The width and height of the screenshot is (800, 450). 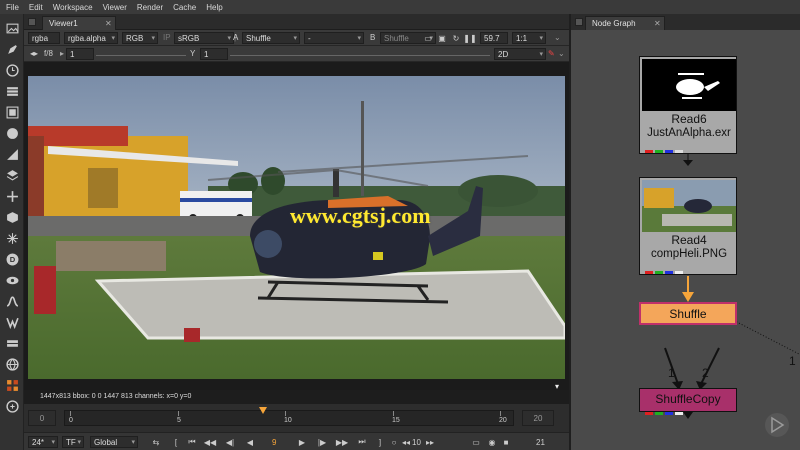 What do you see at coordinates (551, 53) in the screenshot?
I see `paint-icon: ✎` at bounding box center [551, 53].